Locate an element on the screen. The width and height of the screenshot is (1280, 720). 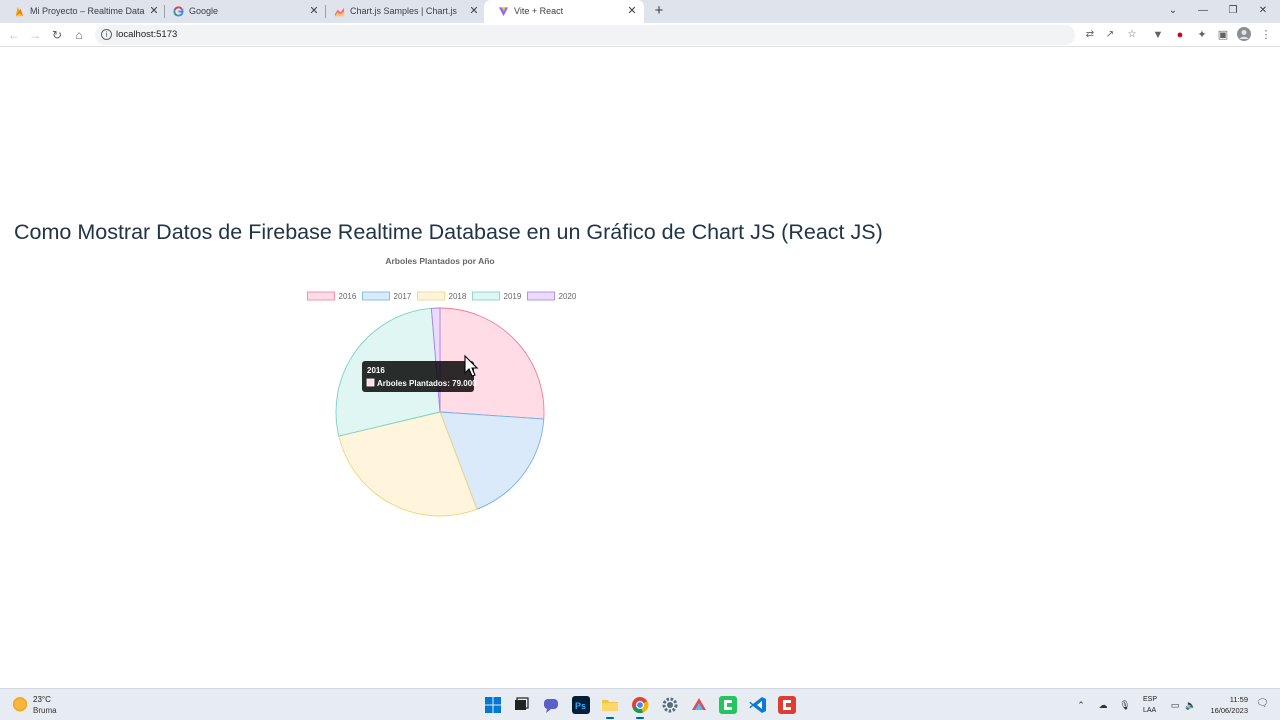
legend-swatch-2016 is located at coordinates (321, 296).